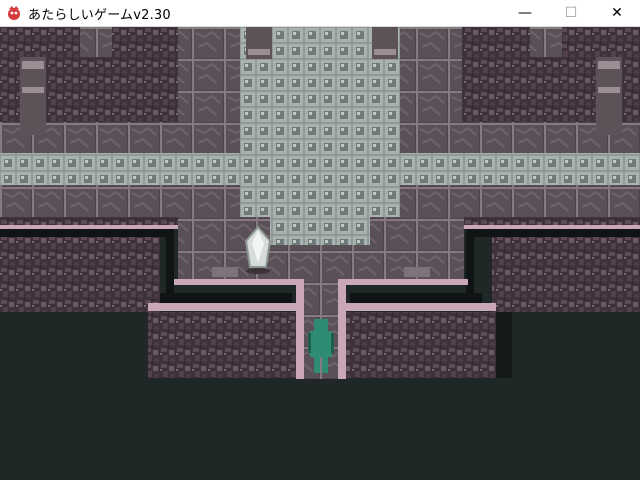 The image size is (640, 480). I want to click on window-controls: — ☐ ✕, so click(571, 13).